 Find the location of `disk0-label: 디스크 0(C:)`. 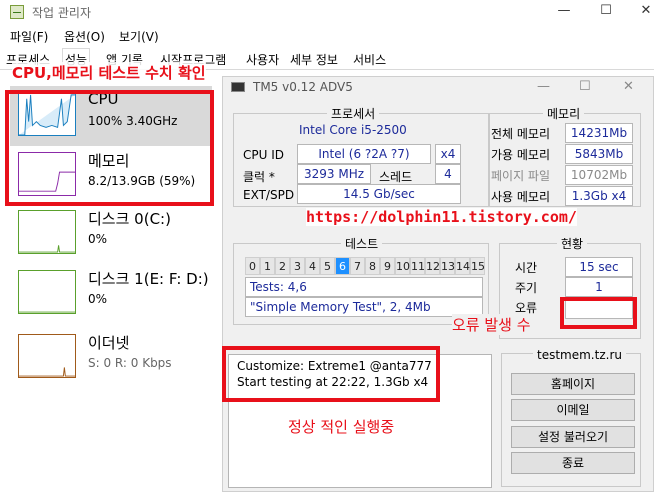

disk0-label: 디스크 0(C:) is located at coordinates (129, 219).